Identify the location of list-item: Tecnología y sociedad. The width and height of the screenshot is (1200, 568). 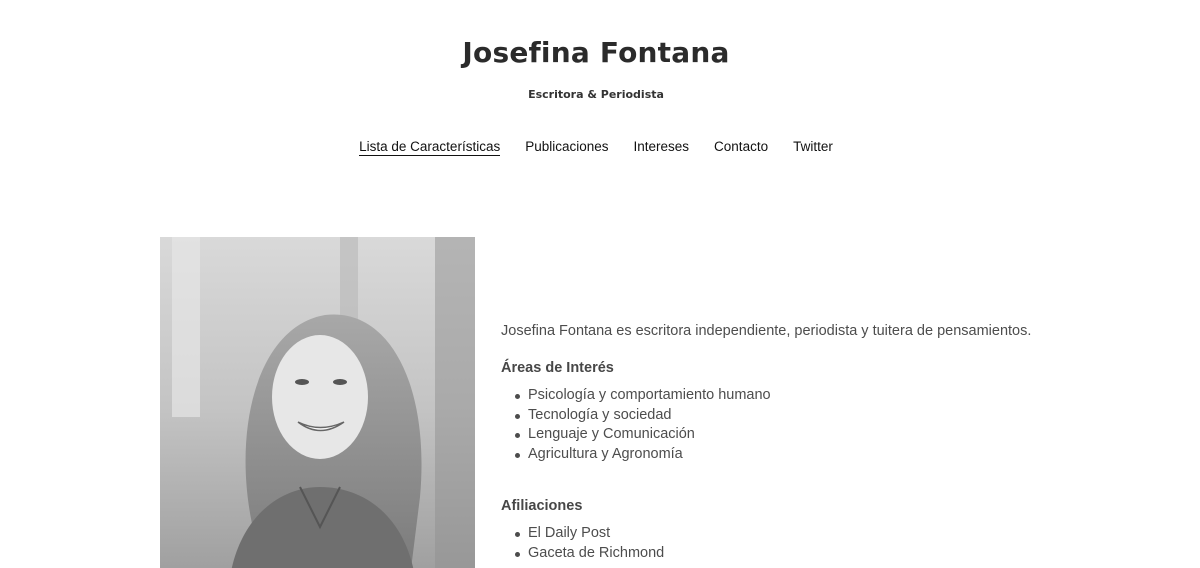
(788, 416).